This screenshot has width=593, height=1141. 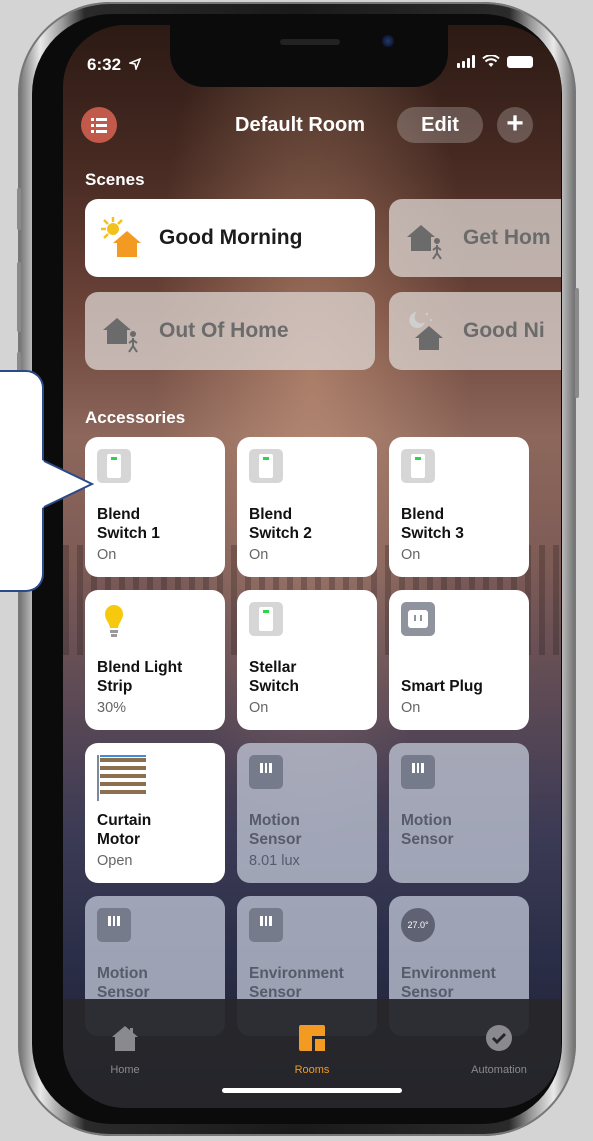 What do you see at coordinates (124, 830) in the screenshot?
I see `accessory-name: Curtain Motor` at bounding box center [124, 830].